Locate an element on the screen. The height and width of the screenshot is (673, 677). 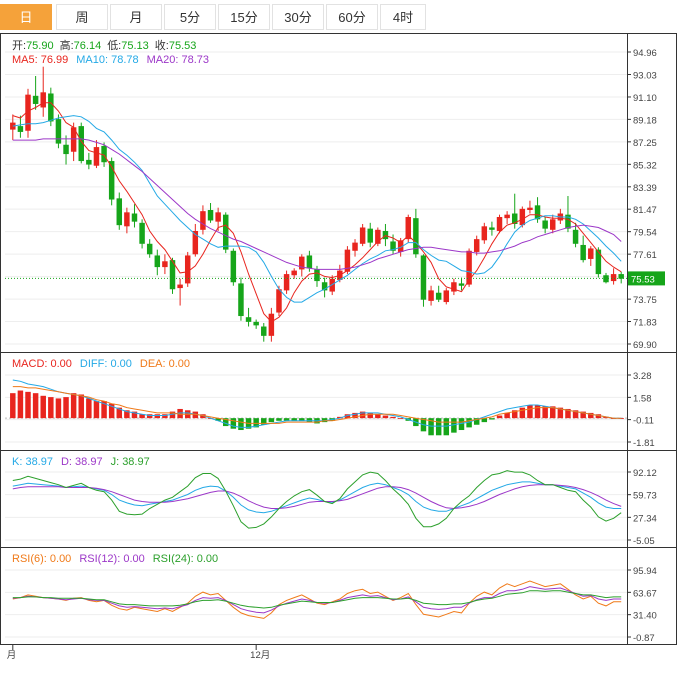
price-tick-label: 81.47 is located at coordinates (645, 210).